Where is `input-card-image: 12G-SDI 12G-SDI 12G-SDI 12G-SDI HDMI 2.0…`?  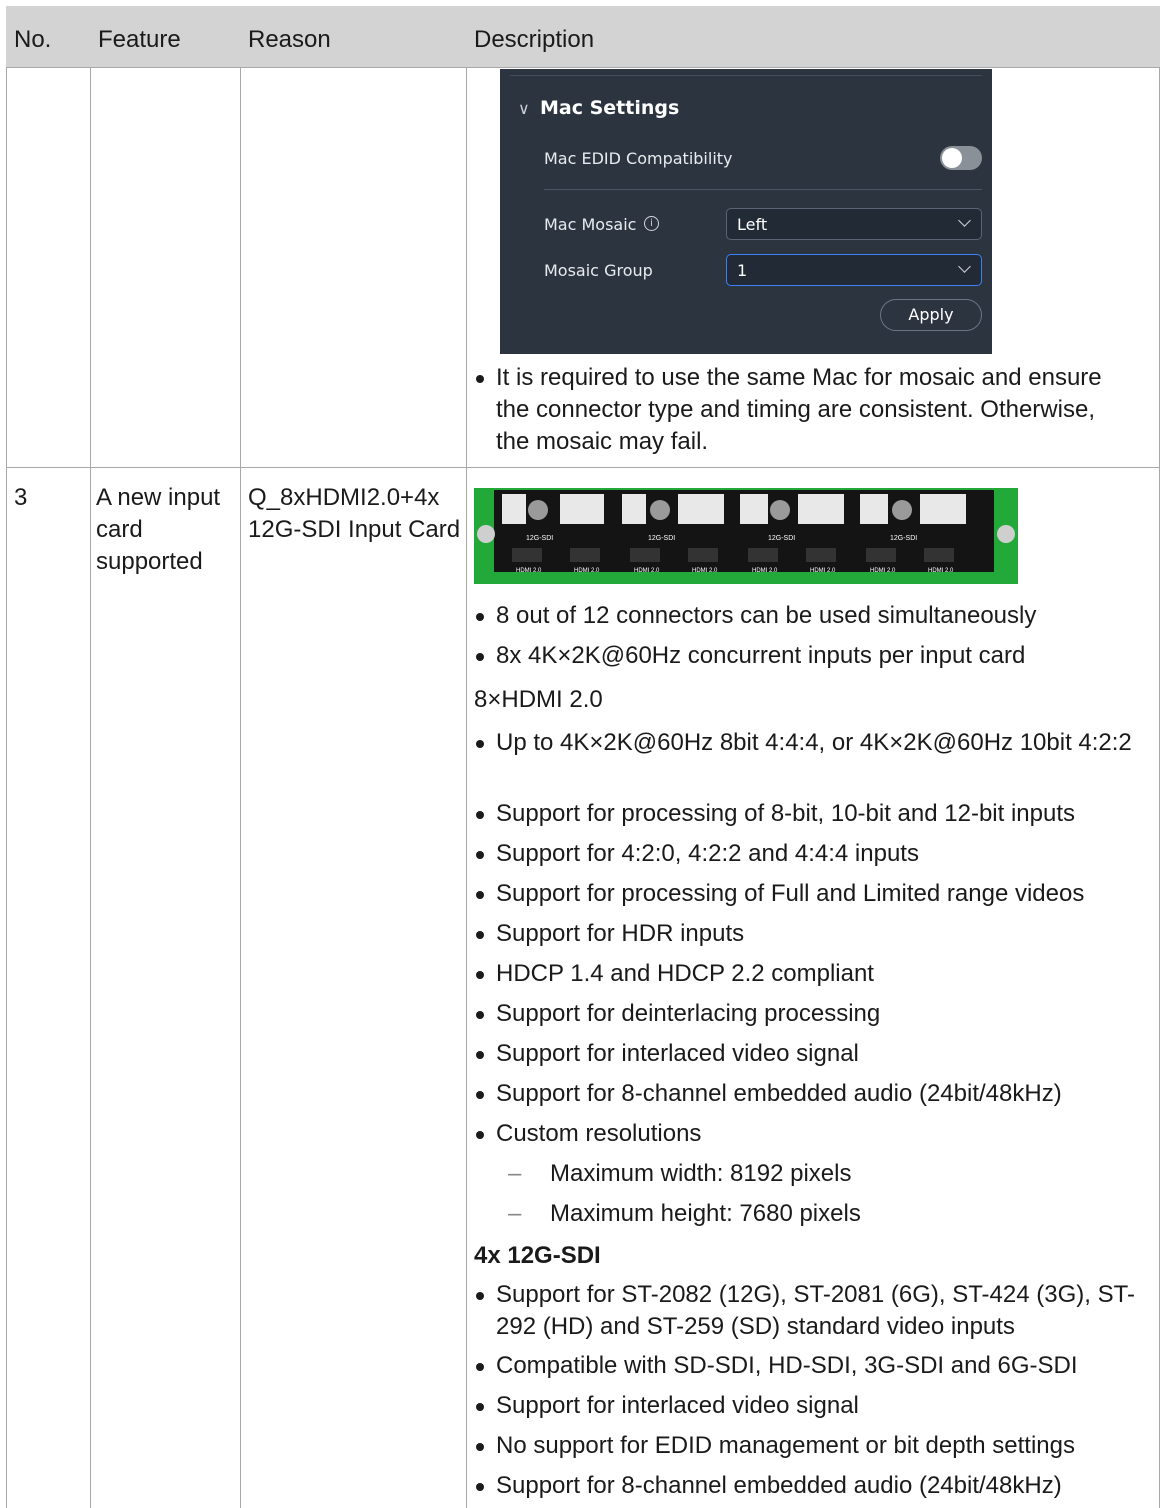
input-card-image: 12G-SDI 12G-SDI 12G-SDI 12G-SDI HDMI 2.0… is located at coordinates (746, 536).